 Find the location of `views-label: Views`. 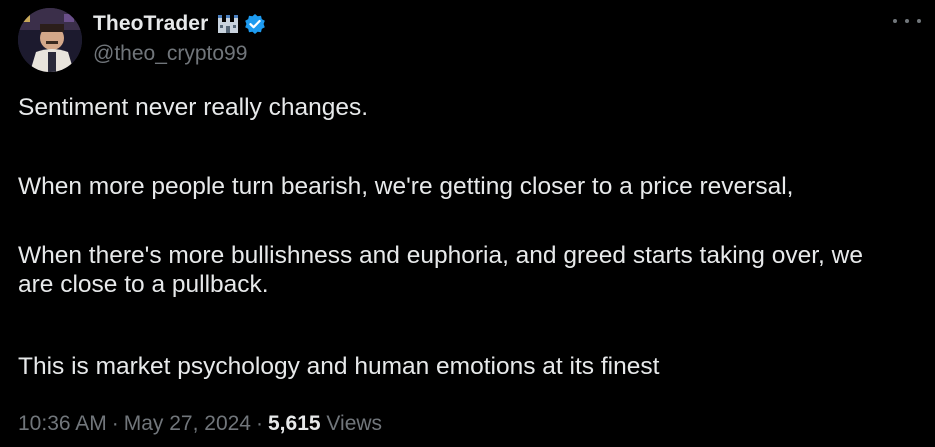

views-label: Views is located at coordinates (354, 423).